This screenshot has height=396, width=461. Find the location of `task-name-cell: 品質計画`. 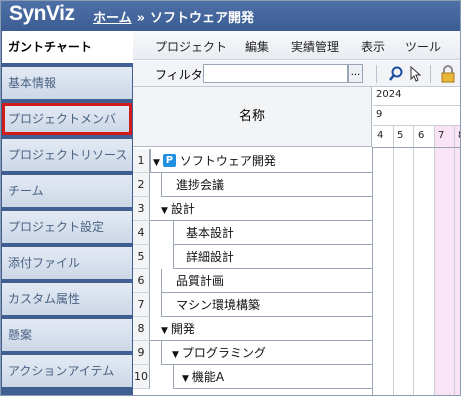

task-name-cell: 品質計画 is located at coordinates (266, 281).